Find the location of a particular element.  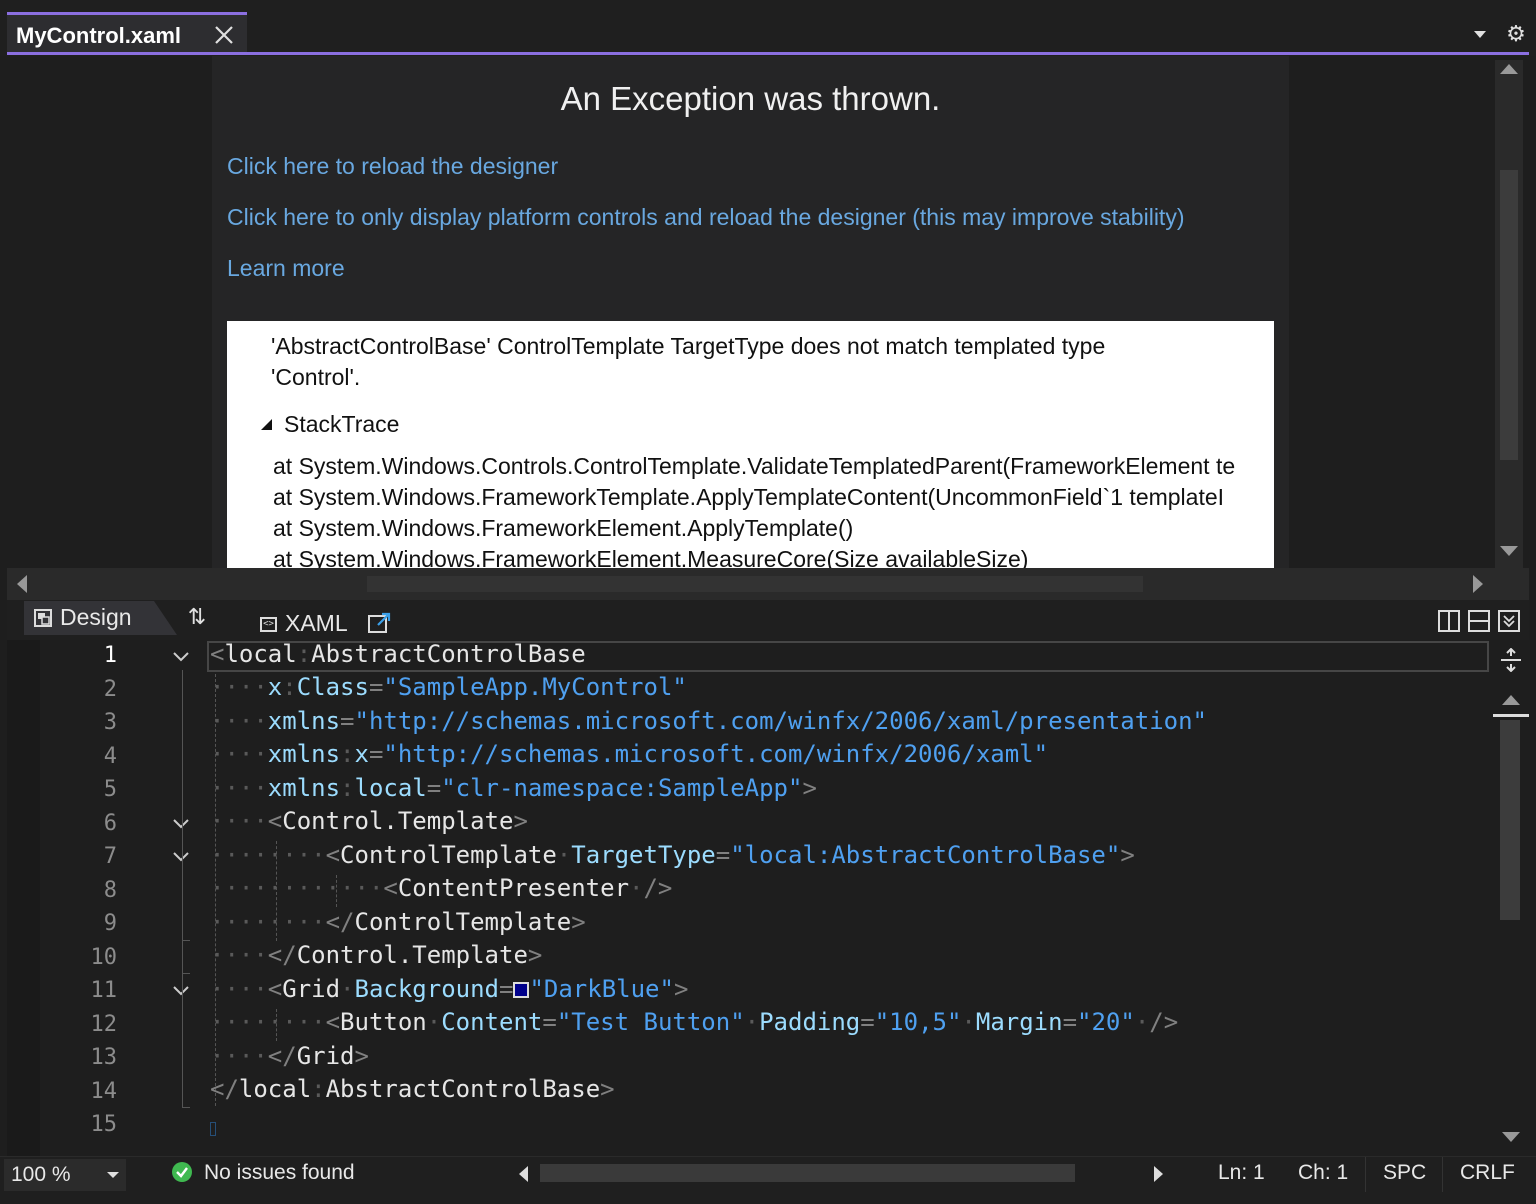

zoom-value: 100 % is located at coordinates (41, 1174).